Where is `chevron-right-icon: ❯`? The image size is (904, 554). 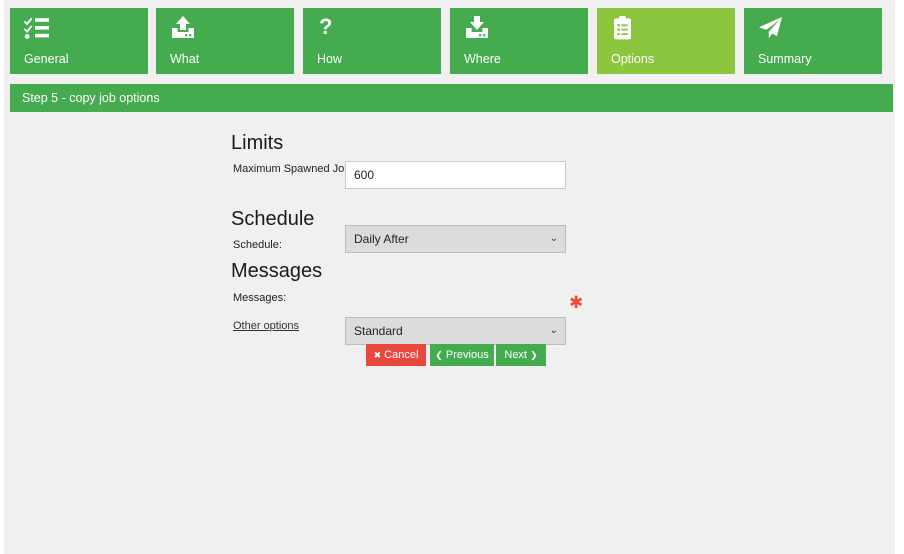 chevron-right-icon: ❯ is located at coordinates (534, 355).